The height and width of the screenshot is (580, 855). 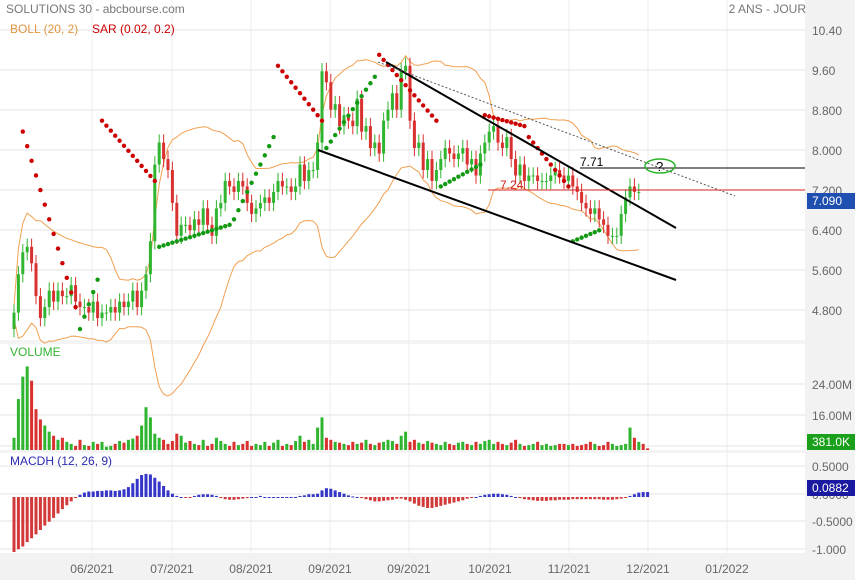 What do you see at coordinates (830, 467) in the screenshot?
I see `macd-tick: 0.5000` at bounding box center [830, 467].